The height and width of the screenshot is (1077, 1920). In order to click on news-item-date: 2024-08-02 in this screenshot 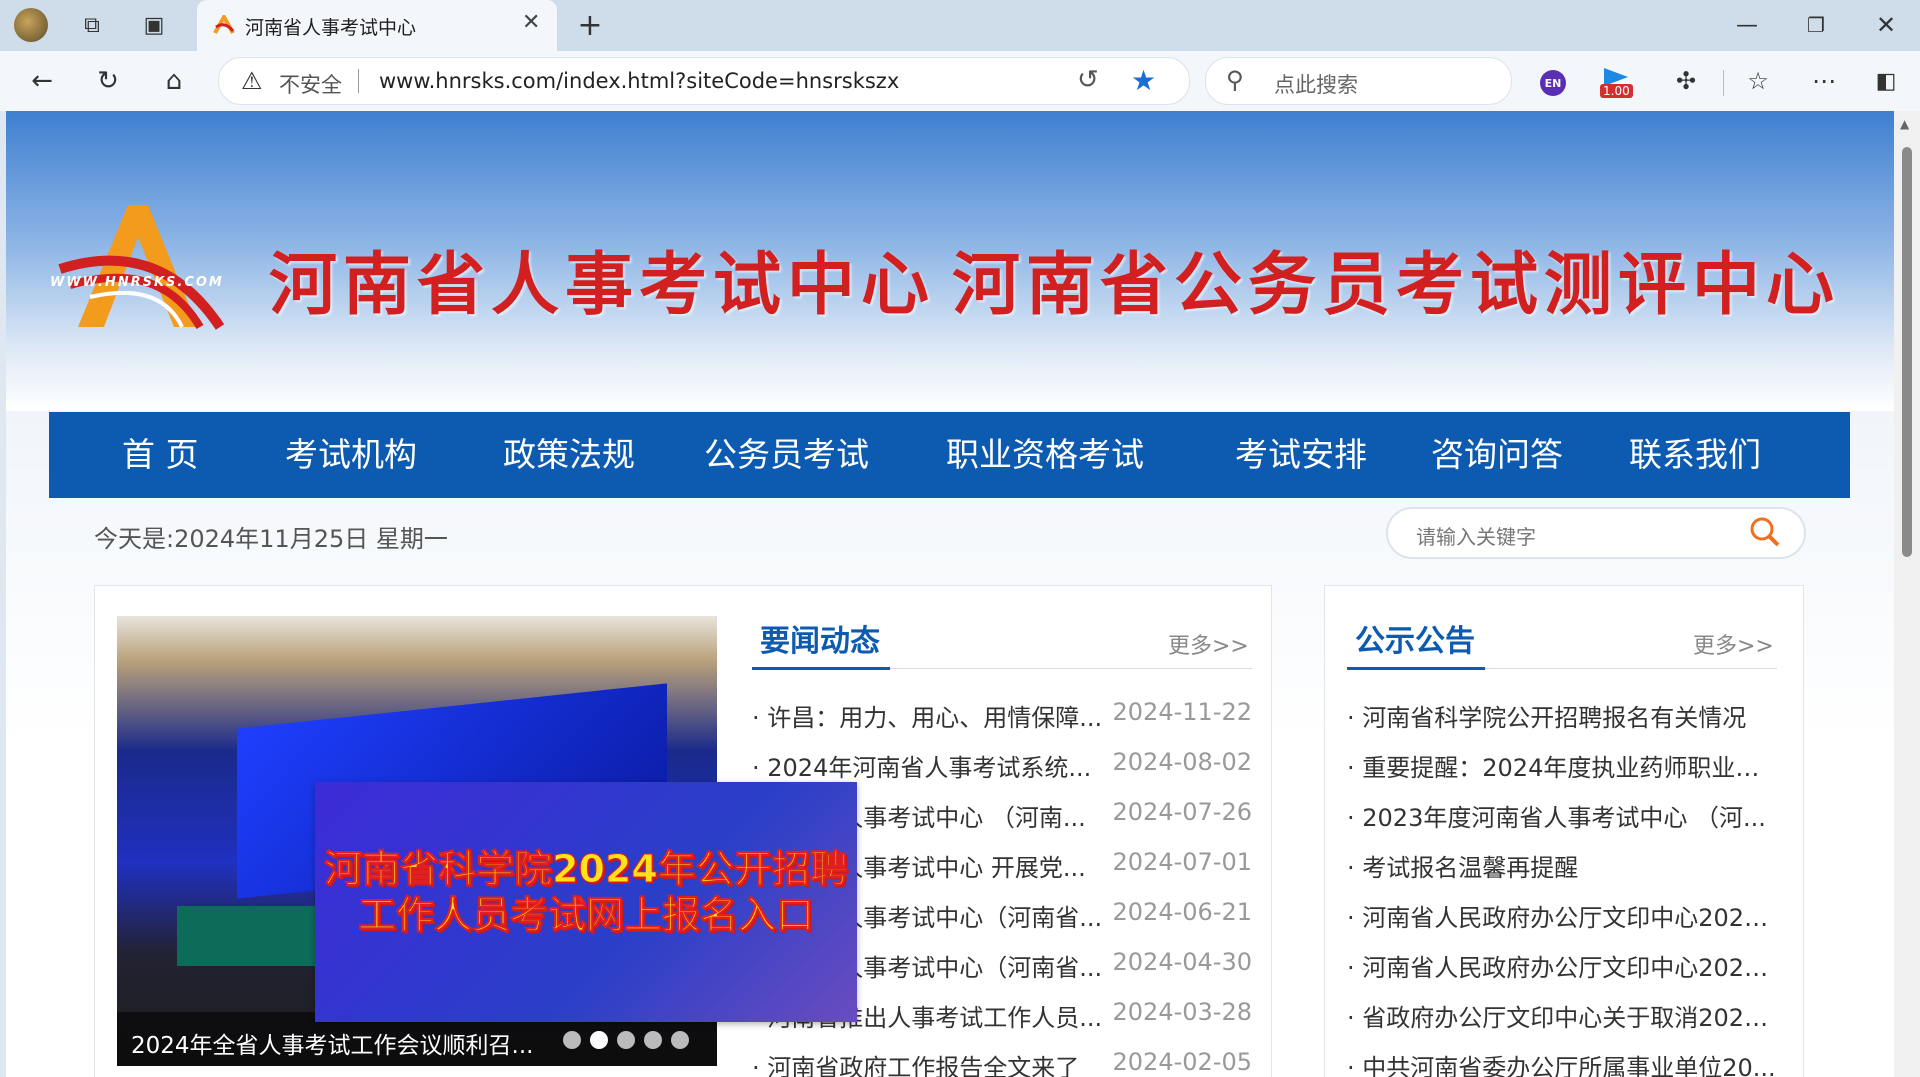, I will do `click(1182, 762)`.